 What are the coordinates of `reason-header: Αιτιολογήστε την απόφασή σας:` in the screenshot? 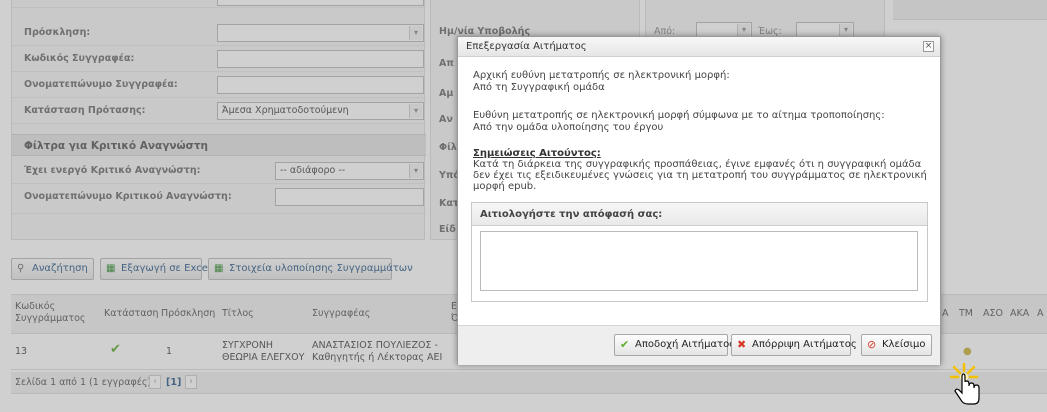 It's located at (699, 214).